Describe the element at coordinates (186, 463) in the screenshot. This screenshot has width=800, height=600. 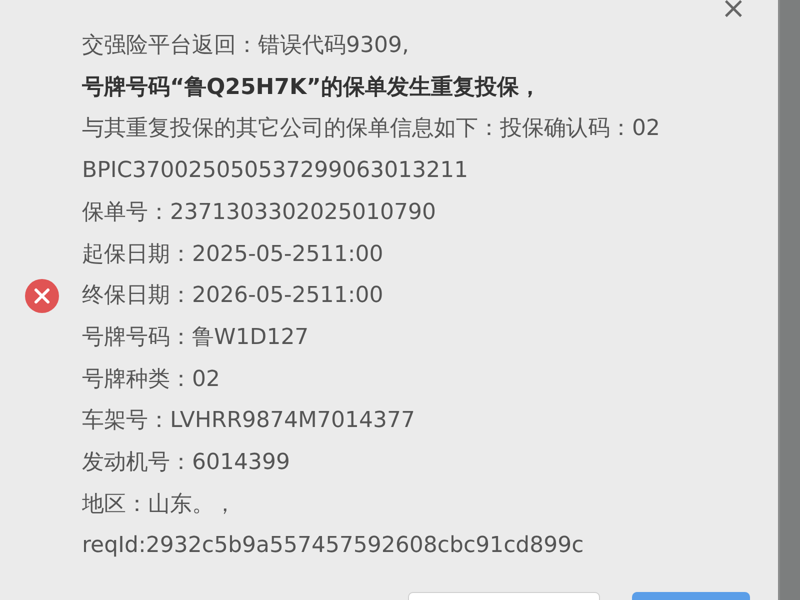
I see `message-line: 发动机号：6014399` at that location.